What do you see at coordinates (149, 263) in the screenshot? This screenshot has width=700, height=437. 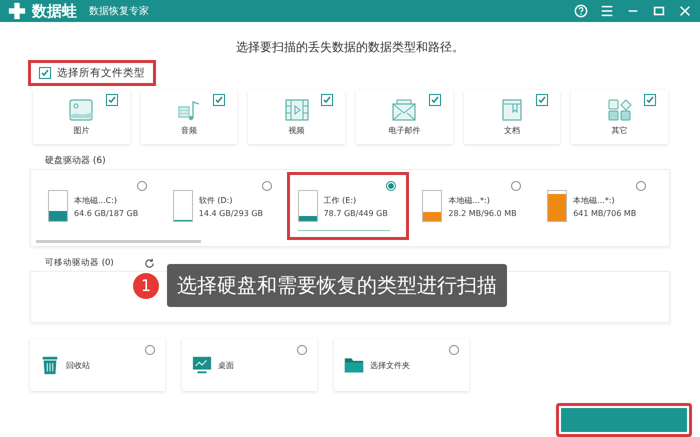 I see `refresh-icon` at bounding box center [149, 263].